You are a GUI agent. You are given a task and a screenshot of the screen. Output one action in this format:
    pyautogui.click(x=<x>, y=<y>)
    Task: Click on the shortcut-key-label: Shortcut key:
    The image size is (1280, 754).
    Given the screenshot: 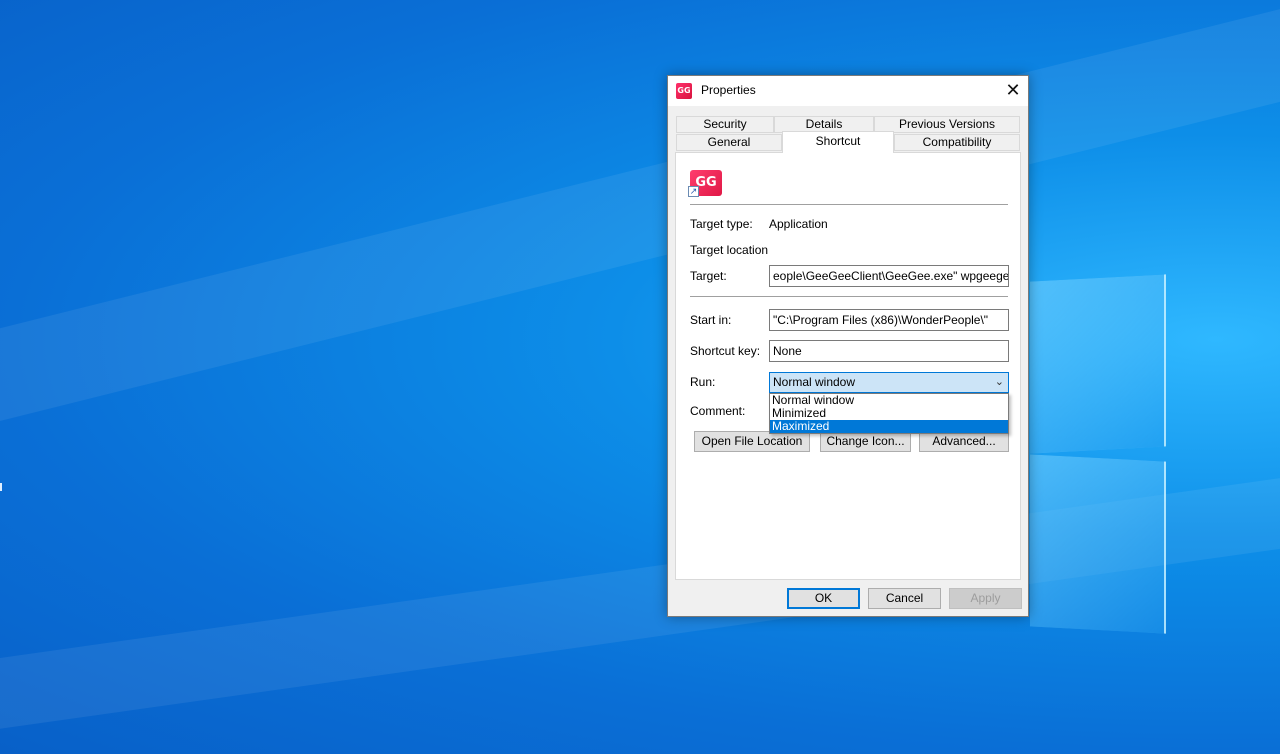 What is the action you would take?
    pyautogui.click(x=725, y=351)
    